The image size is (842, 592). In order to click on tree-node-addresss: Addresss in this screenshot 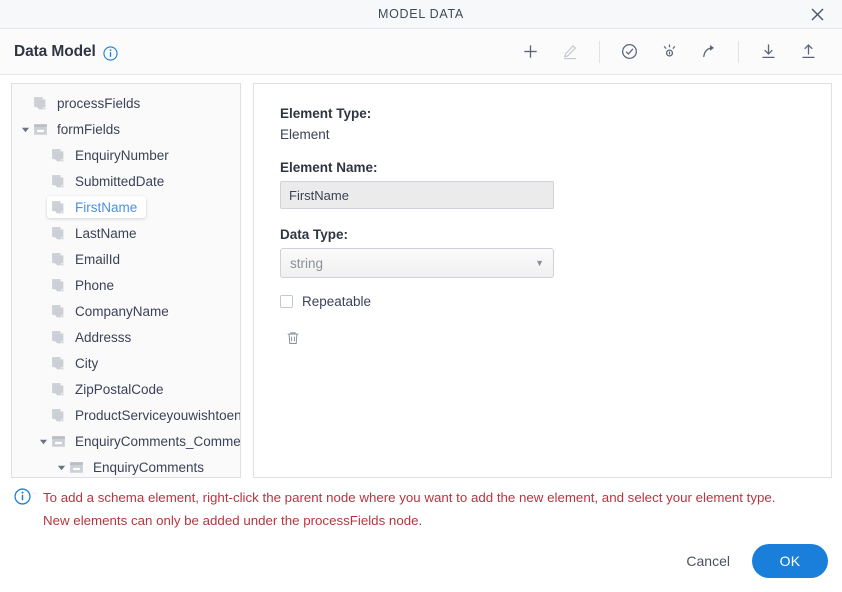, I will do `click(126, 337)`.